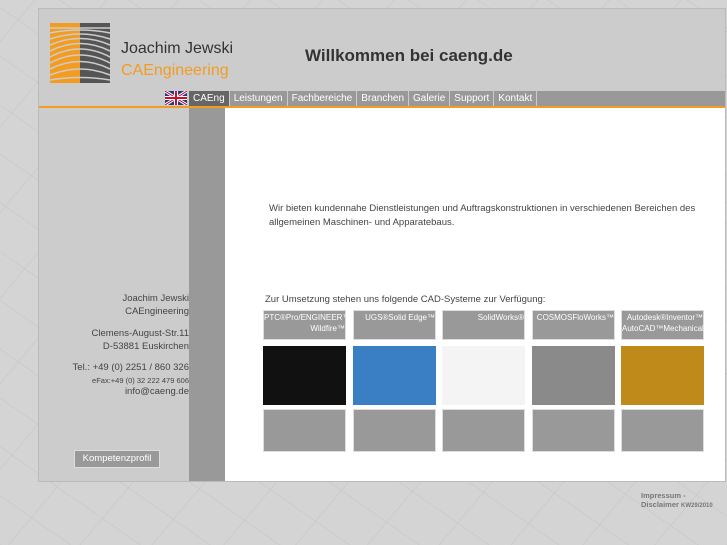 The height and width of the screenshot is (545, 727). What do you see at coordinates (80, 53) in the screenshot?
I see `logo-icon` at bounding box center [80, 53].